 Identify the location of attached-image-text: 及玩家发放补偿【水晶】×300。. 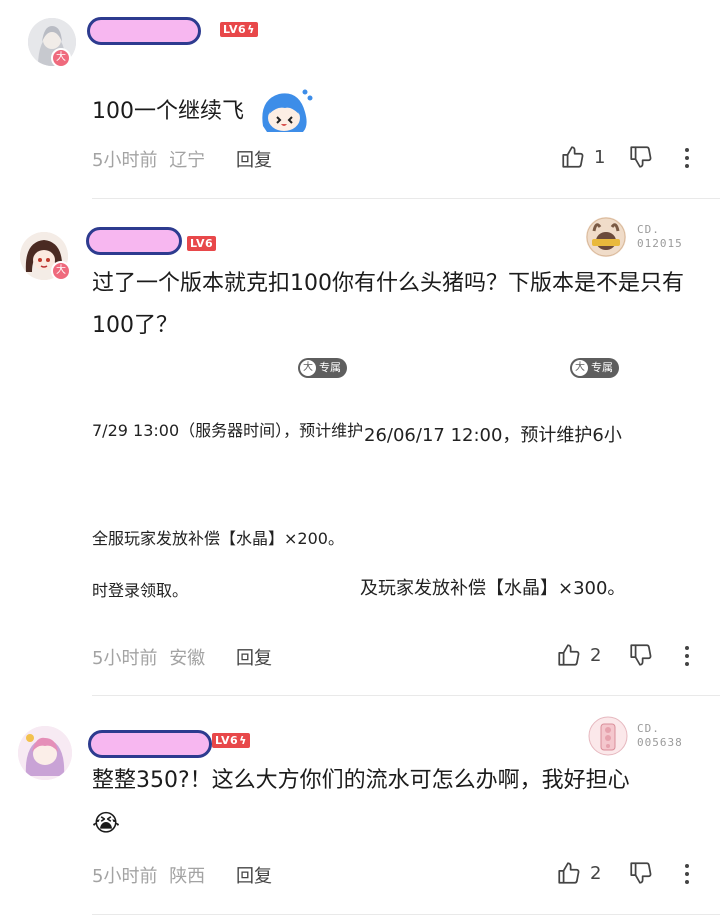
(500, 587).